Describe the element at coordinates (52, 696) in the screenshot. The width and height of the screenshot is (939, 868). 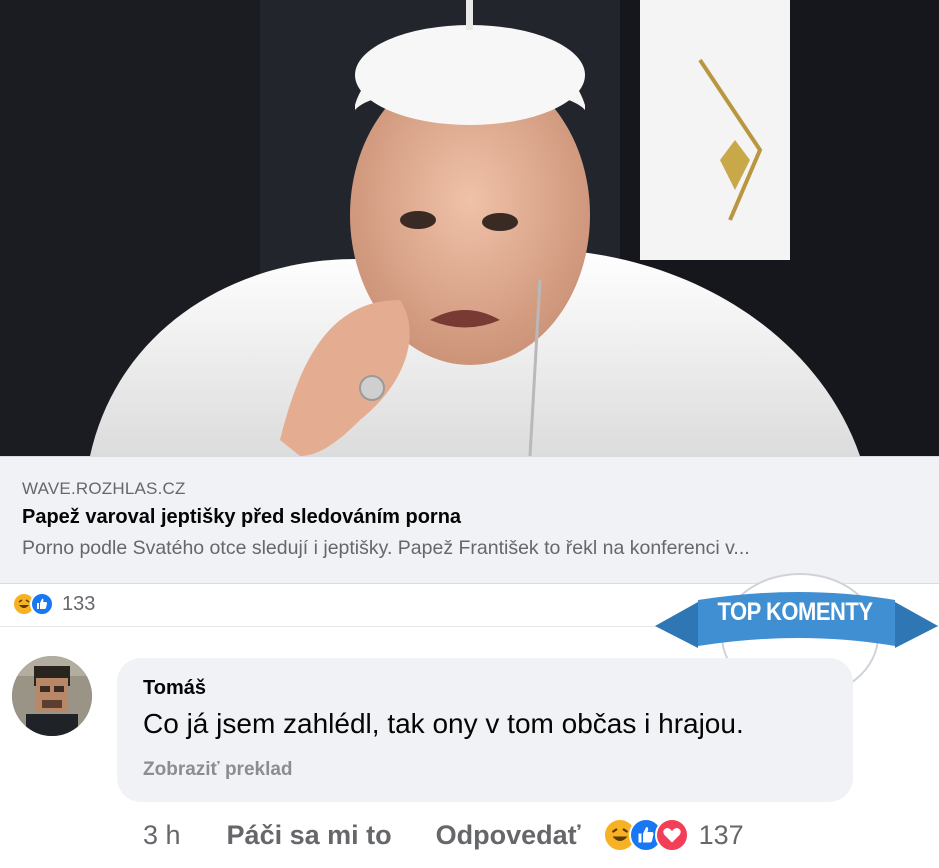
I see `avatar` at that location.